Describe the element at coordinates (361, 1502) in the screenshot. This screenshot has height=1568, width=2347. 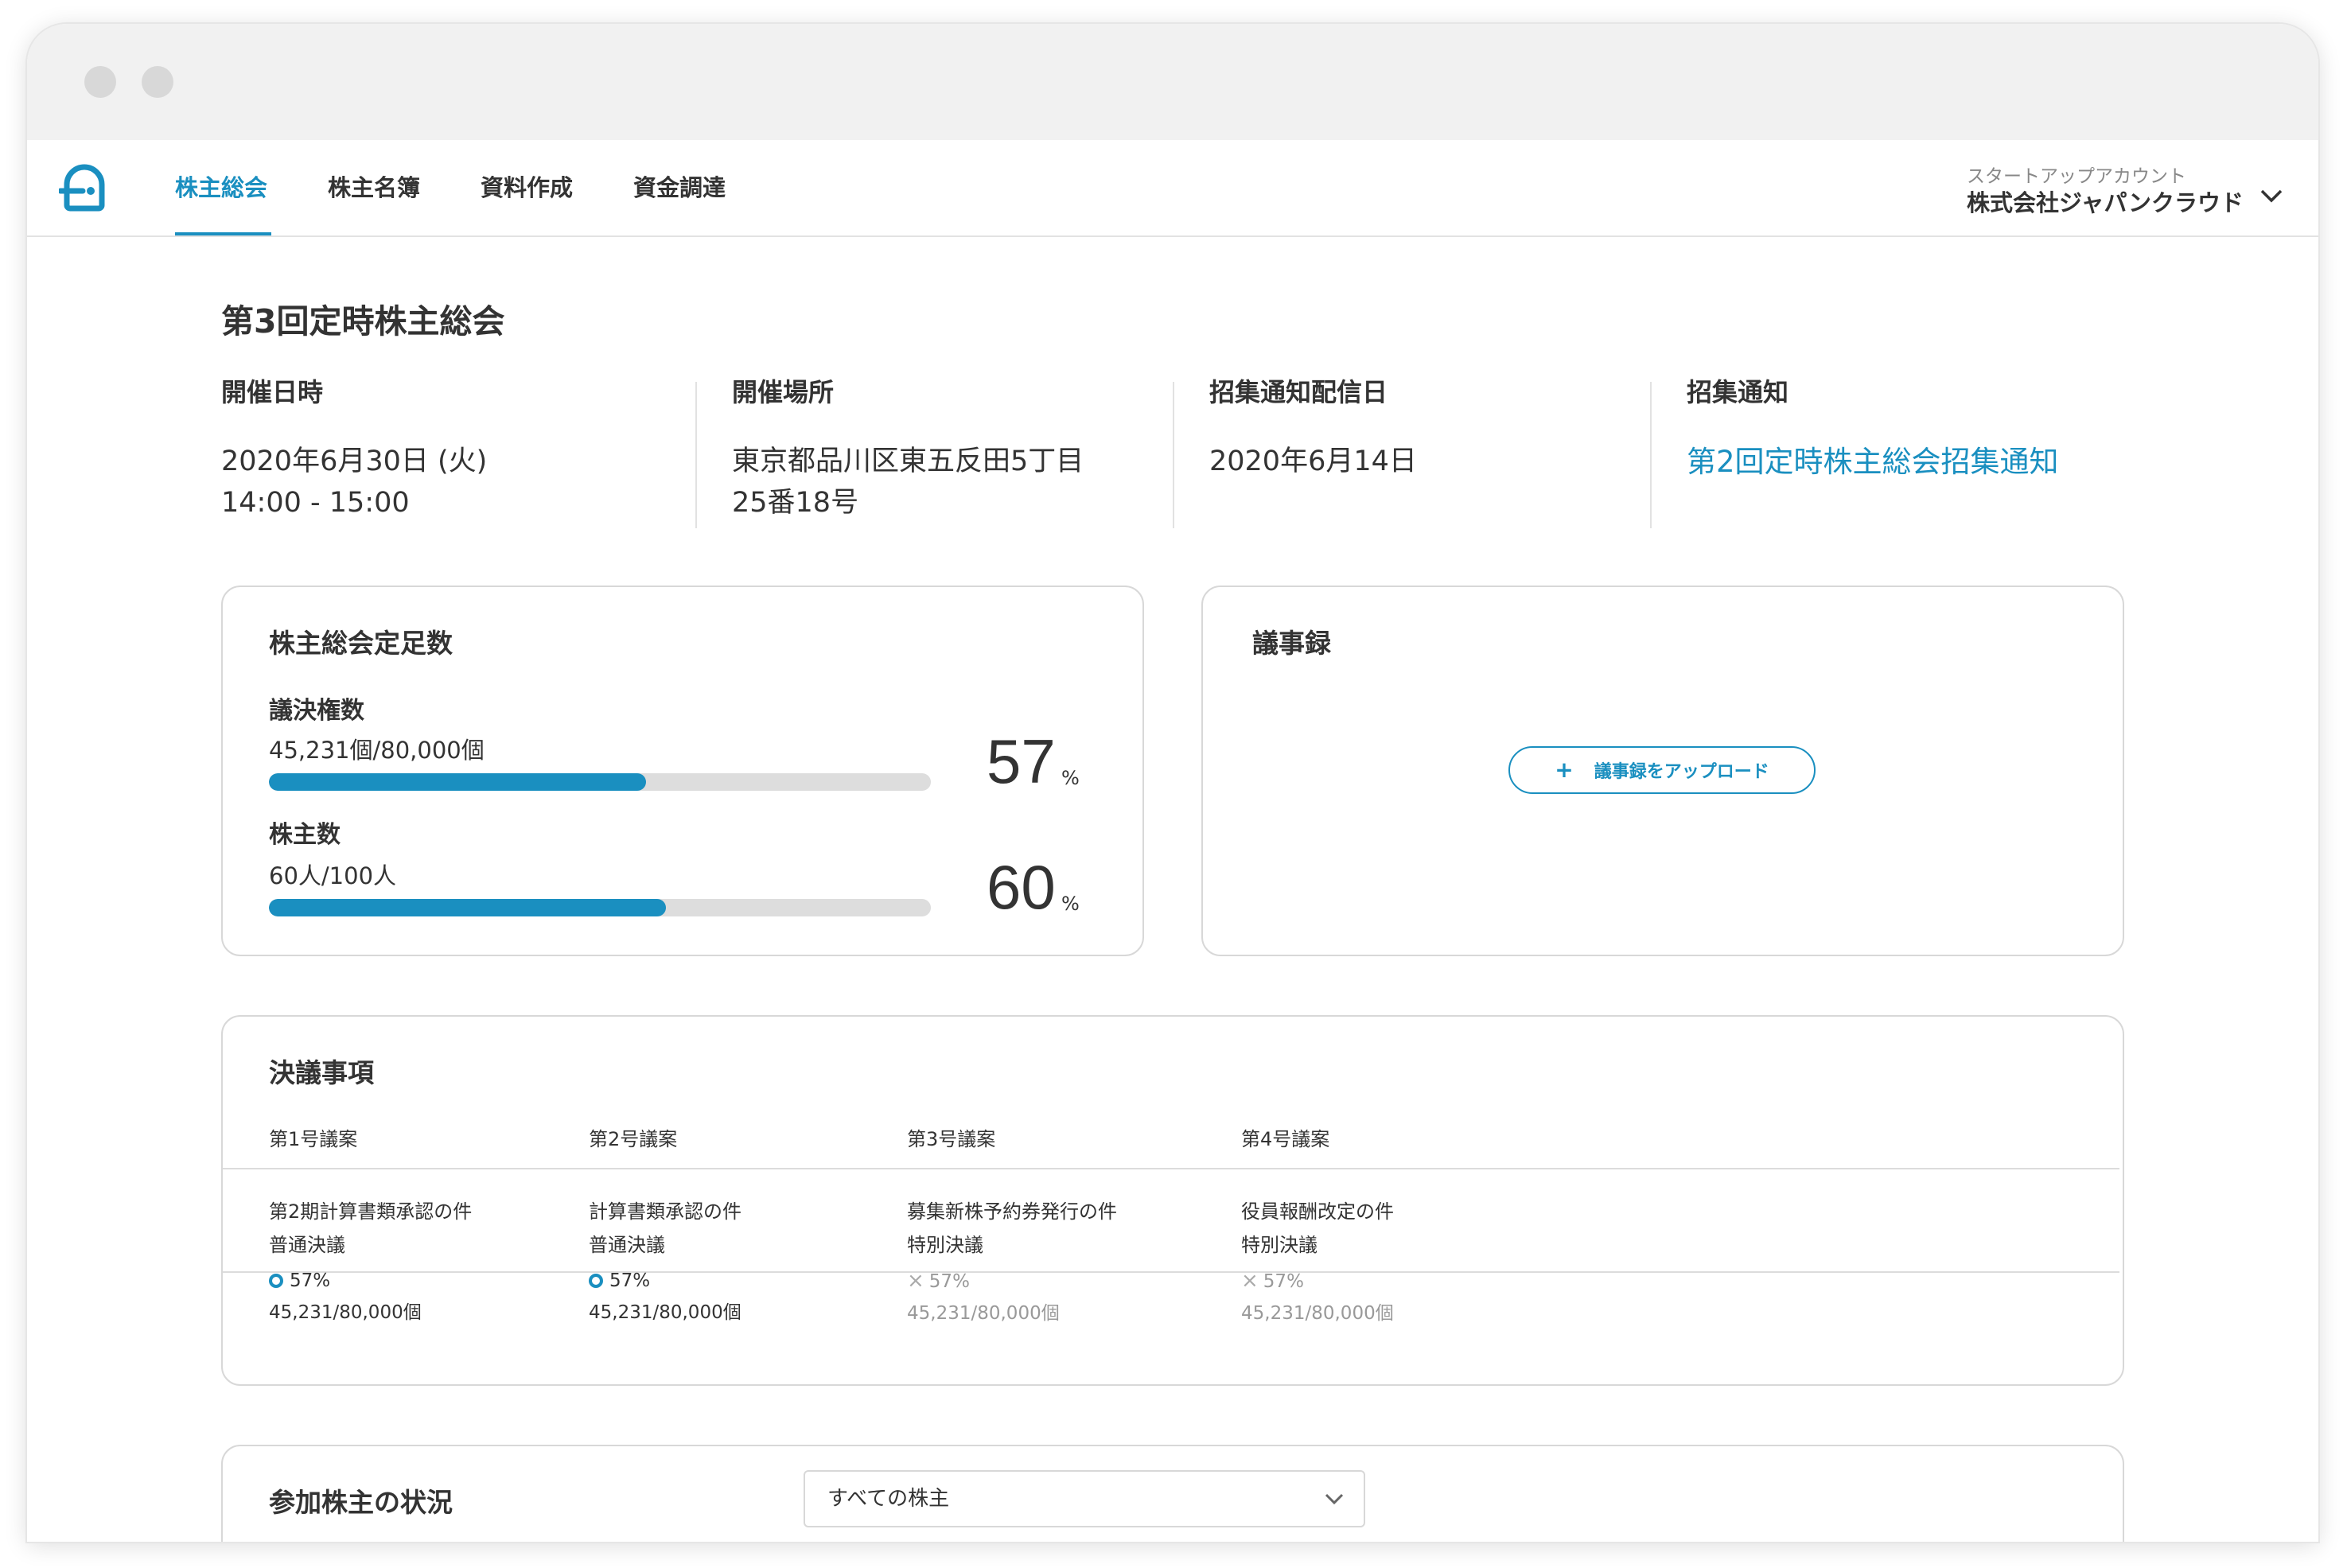
I see `participants-title: 参加株主の状況` at that location.